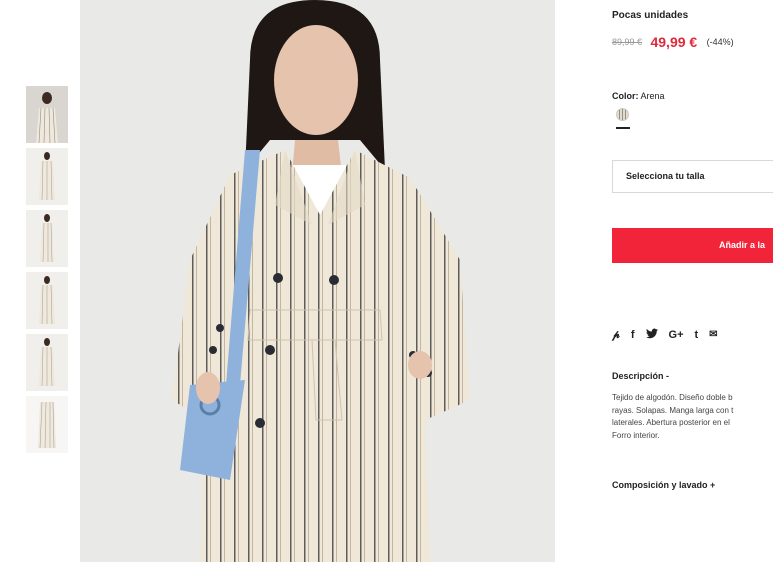  I want to click on social-share-bar: 𝓅 f G+ t ✉, so click(670, 335).